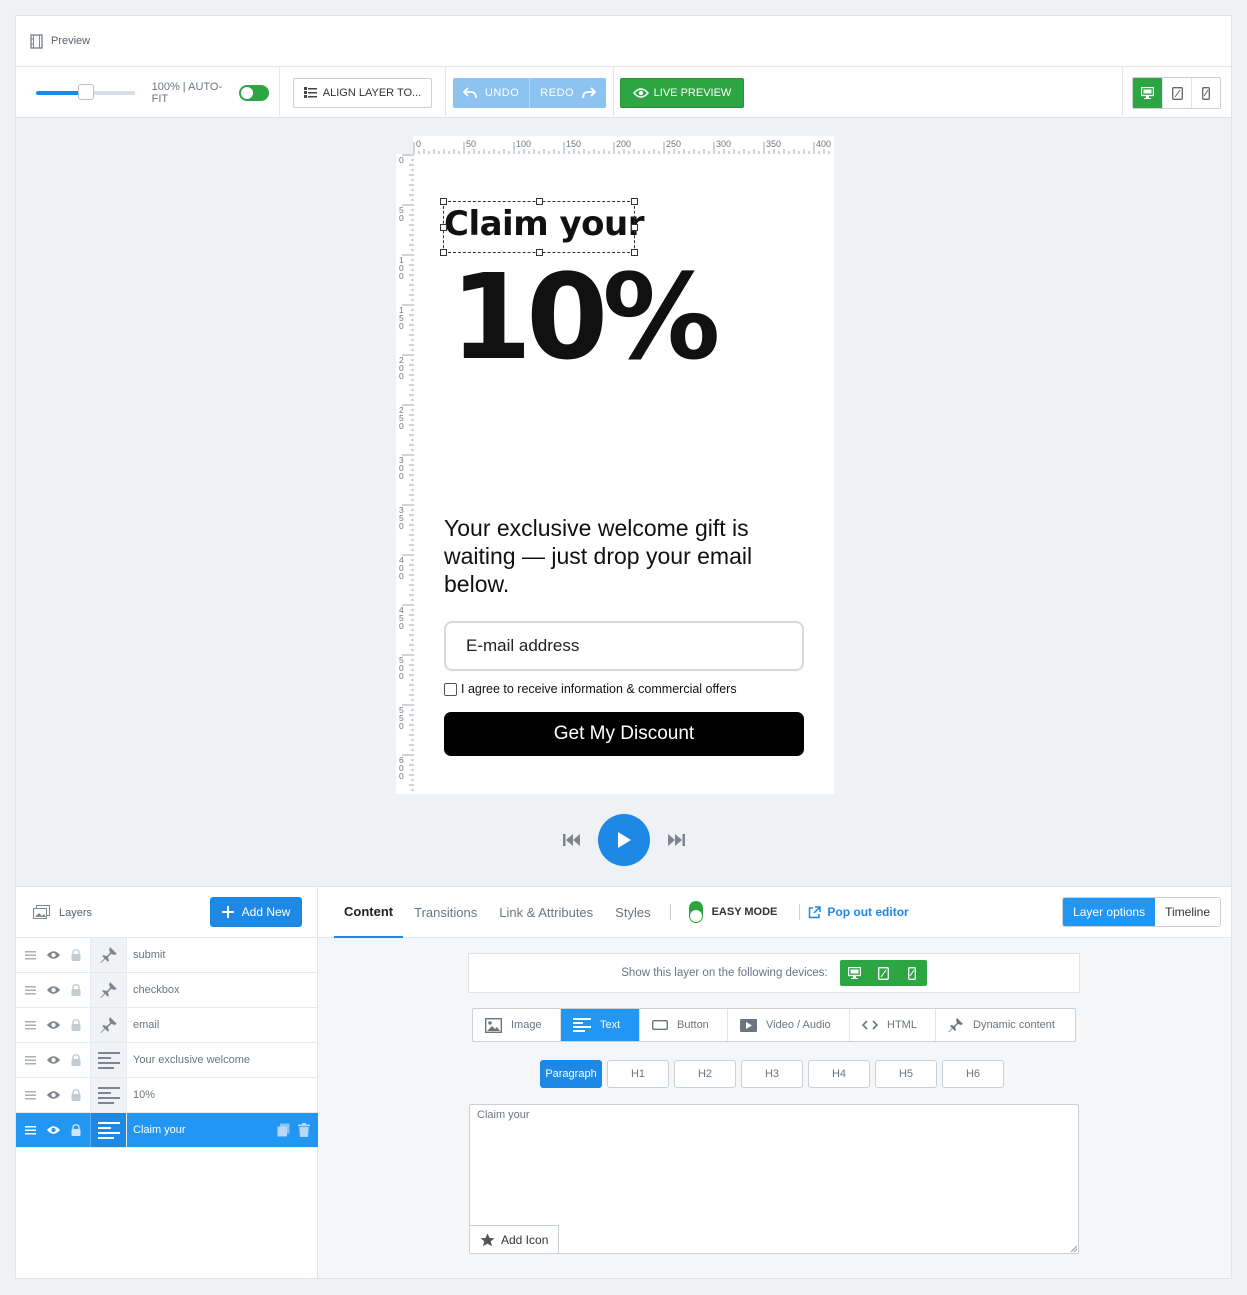 The width and height of the screenshot is (1247, 1295). Describe the element at coordinates (774, 1179) in the screenshot. I see `layer-text-editor: Claim your Add Icon` at that location.